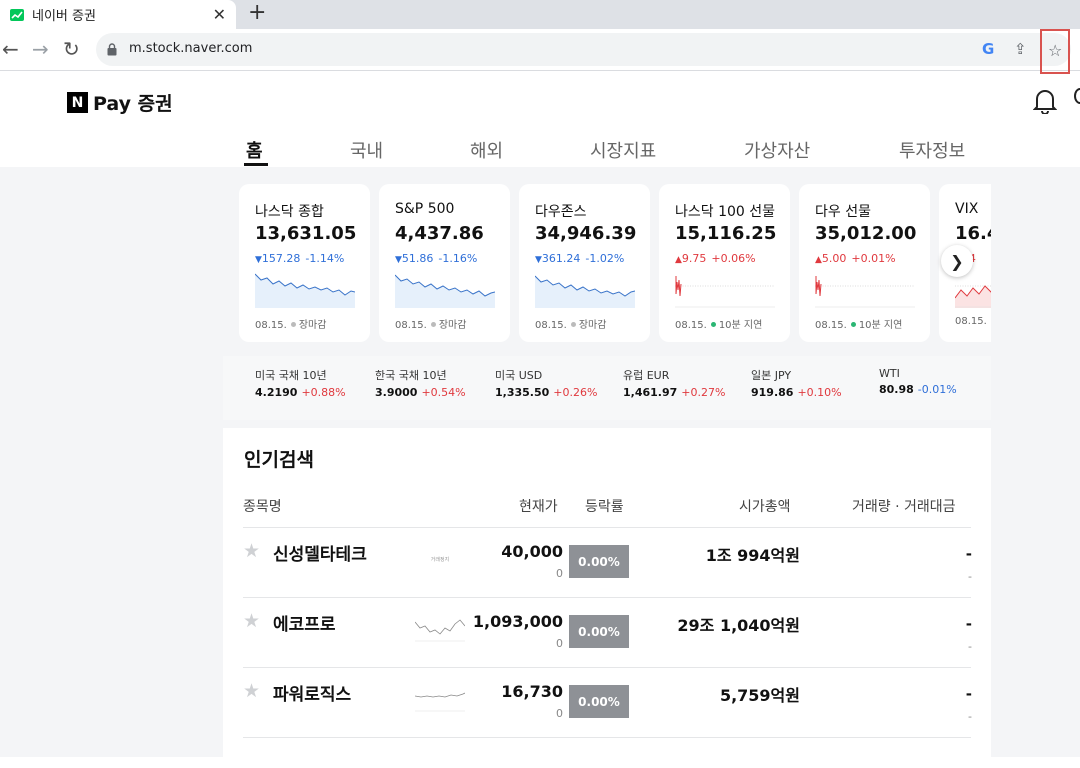  I want to click on triangle-up-icon: ▲, so click(818, 260).